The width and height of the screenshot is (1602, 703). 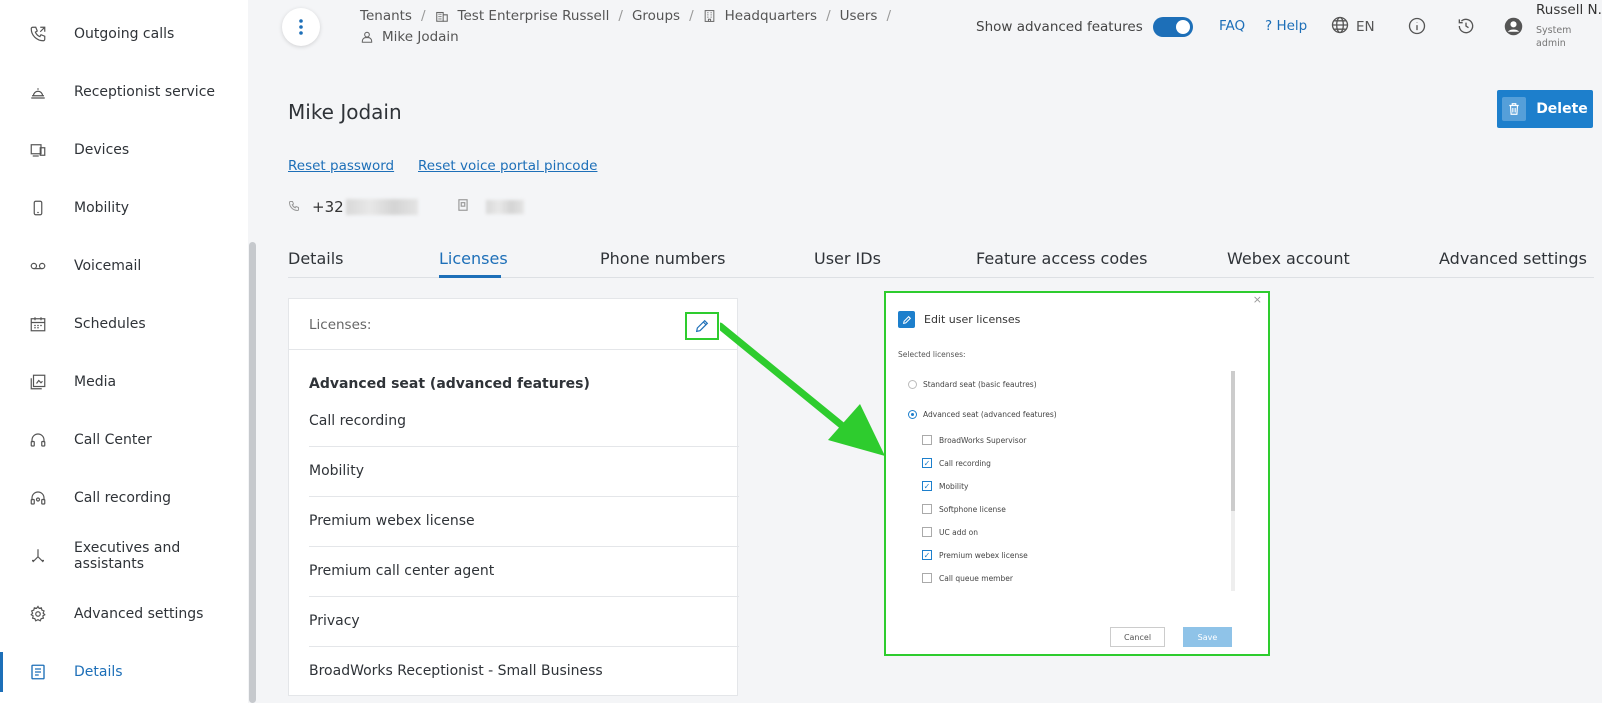 What do you see at coordinates (386, 16) in the screenshot?
I see `breadcrumb-tenants: Tenants` at bounding box center [386, 16].